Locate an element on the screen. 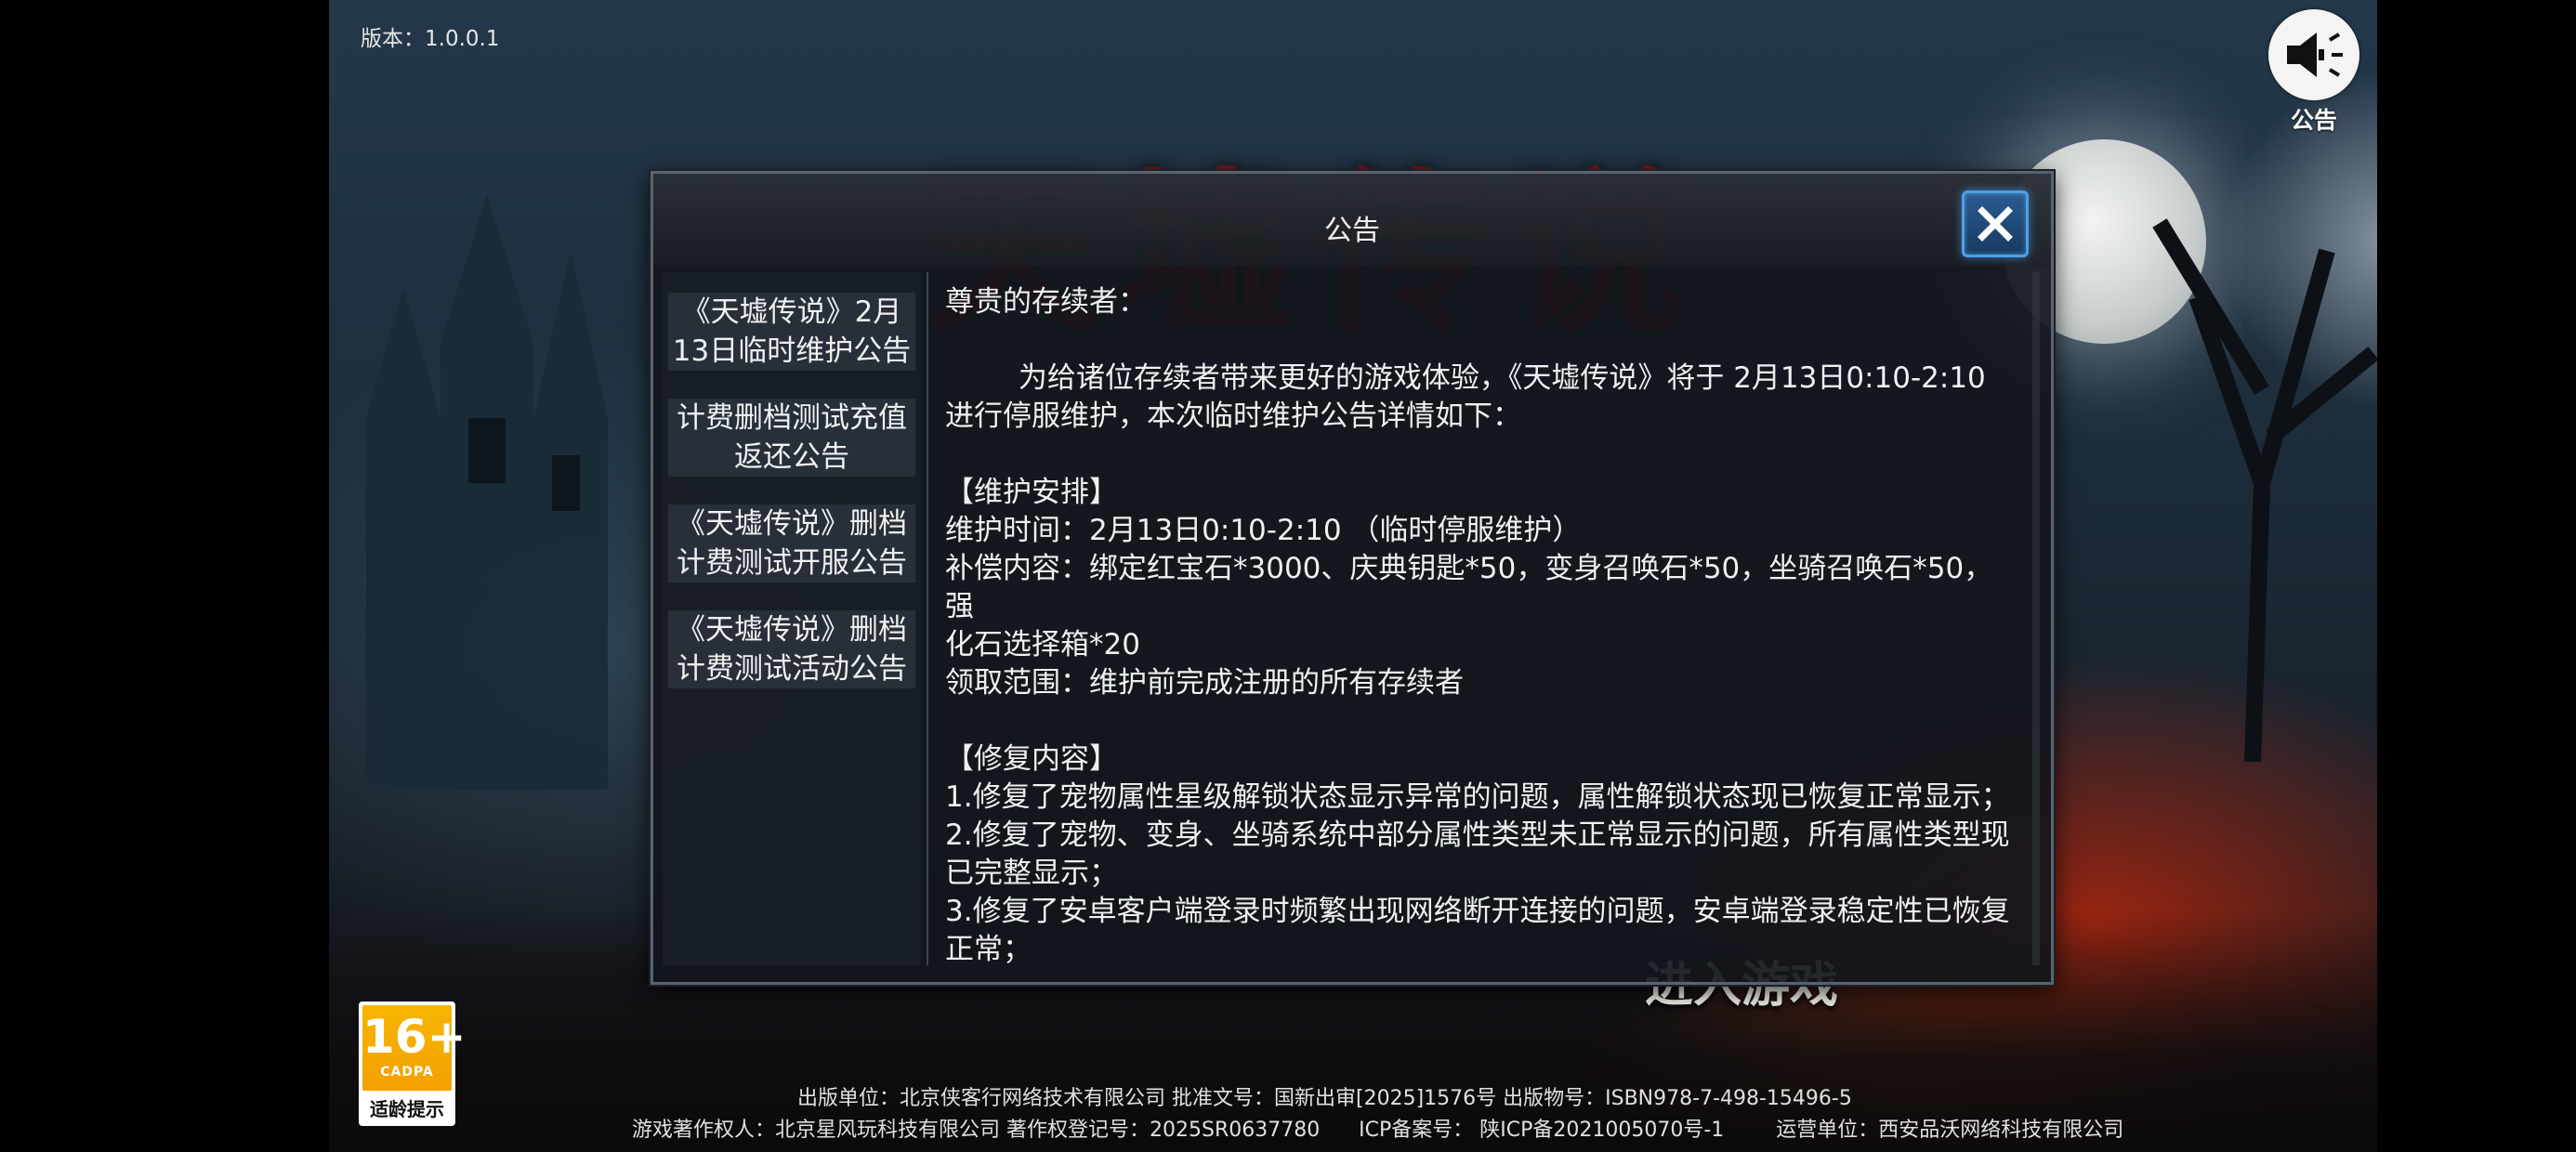 Image resolution: width=2576 pixels, height=1152 pixels. notice-button: 公告 is located at coordinates (2314, 71).